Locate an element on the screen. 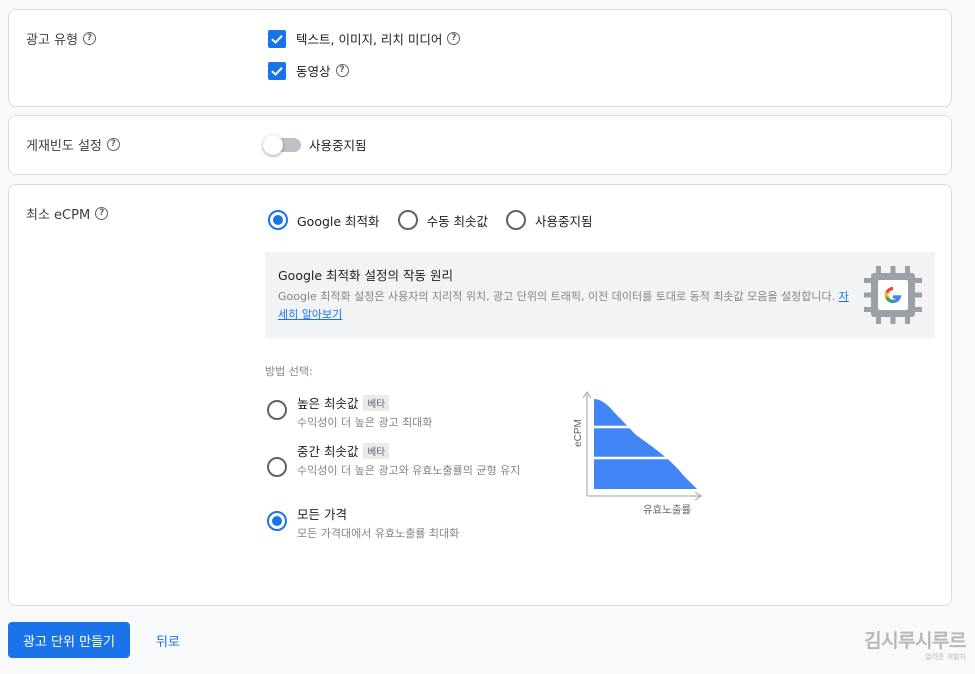 This screenshot has width=975, height=674. method-option-title-row: 높은 최솟값 베타 is located at coordinates (409, 402).